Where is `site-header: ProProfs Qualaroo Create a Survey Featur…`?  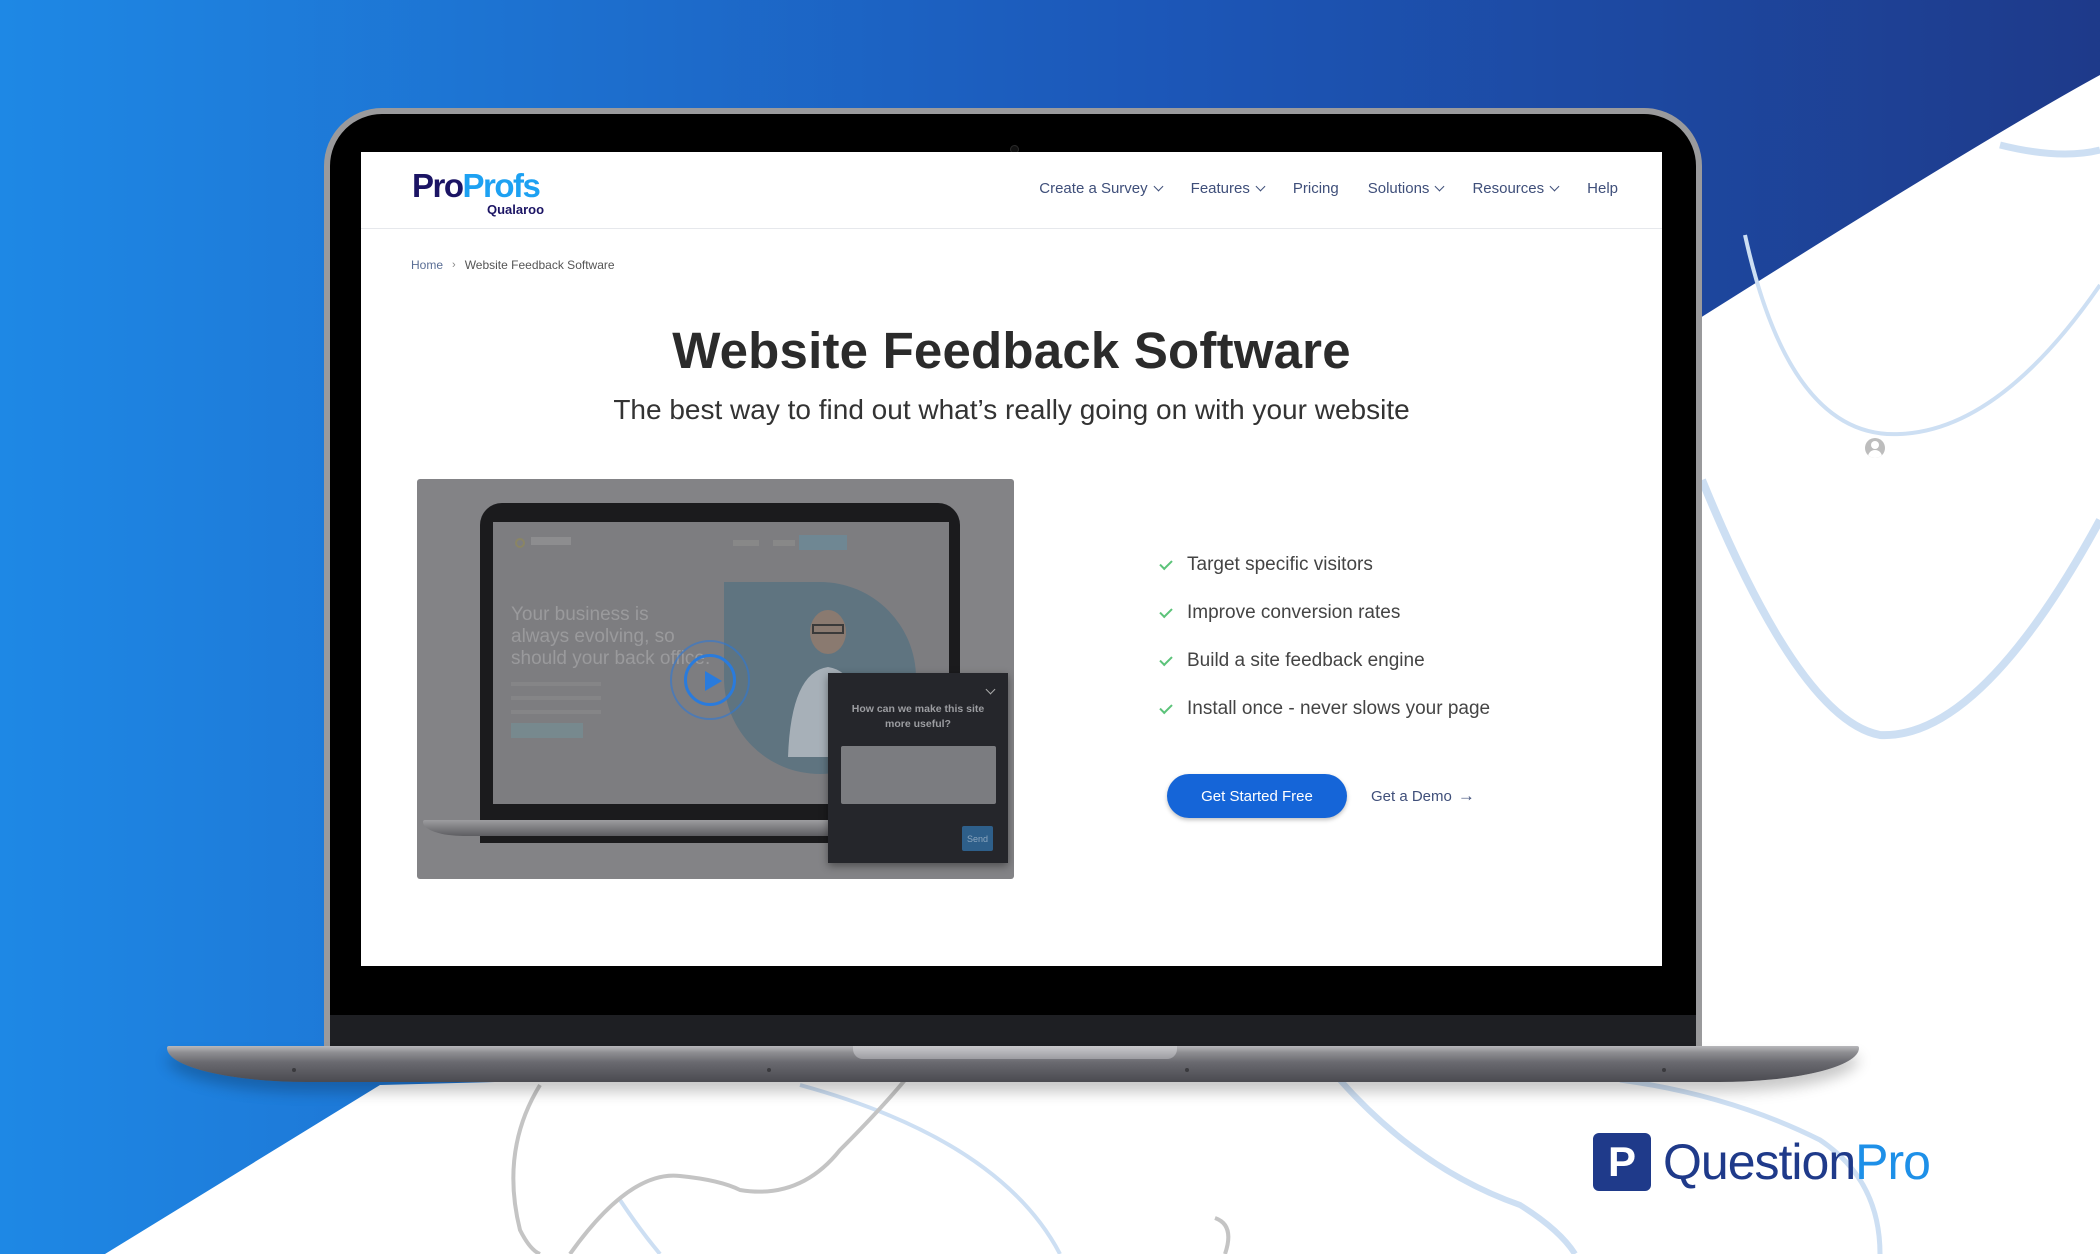 site-header: ProProfs Qualaroo Create a Survey Featur… is located at coordinates (1011, 190).